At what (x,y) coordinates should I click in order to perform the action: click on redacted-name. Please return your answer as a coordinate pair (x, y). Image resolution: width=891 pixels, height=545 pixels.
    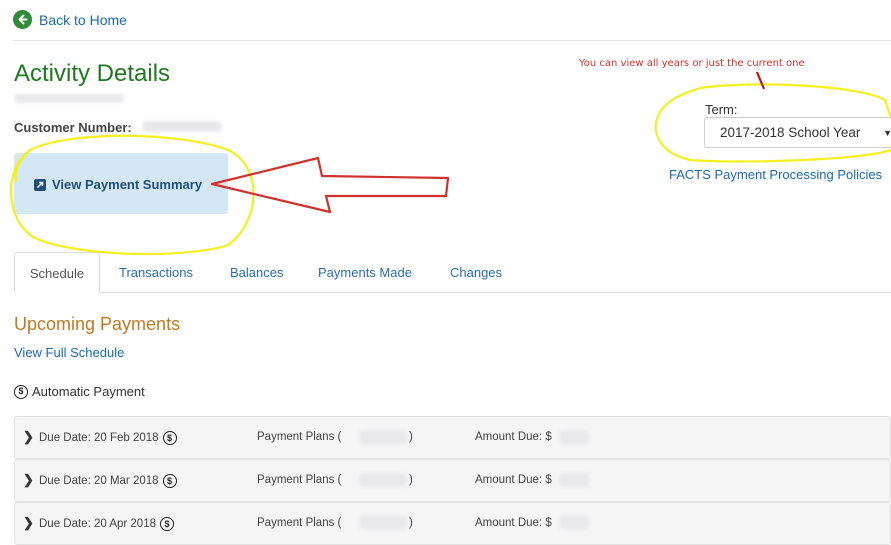
    Looking at the image, I should click on (69, 98).